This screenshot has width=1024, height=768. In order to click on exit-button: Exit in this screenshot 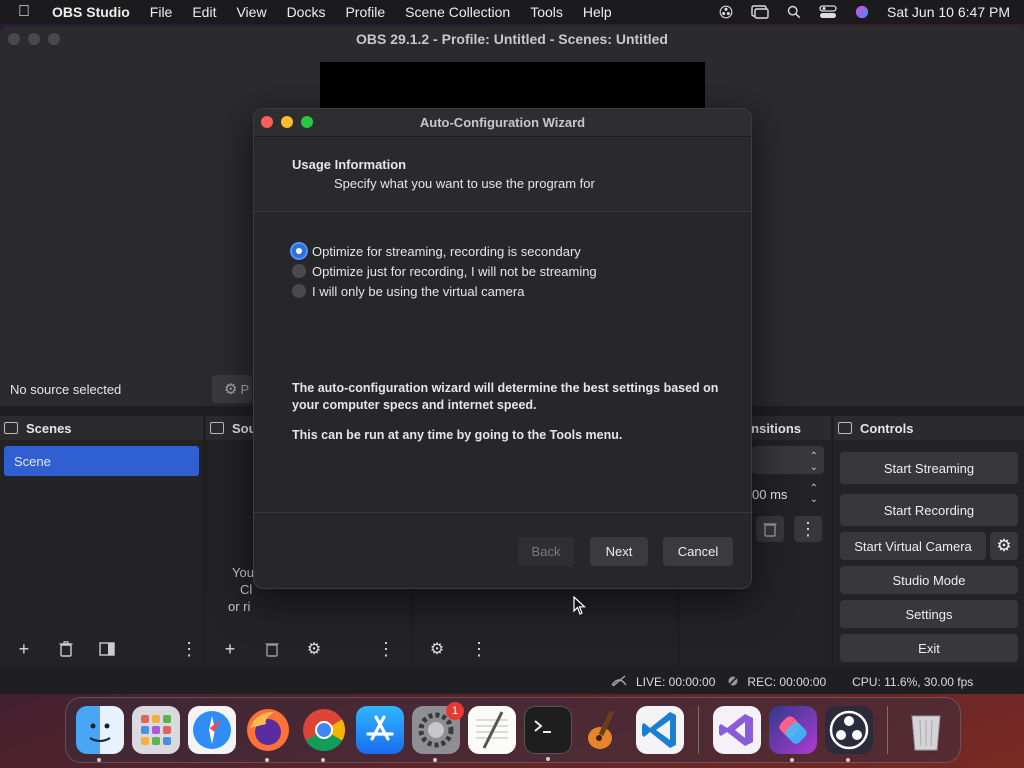, I will do `click(929, 648)`.